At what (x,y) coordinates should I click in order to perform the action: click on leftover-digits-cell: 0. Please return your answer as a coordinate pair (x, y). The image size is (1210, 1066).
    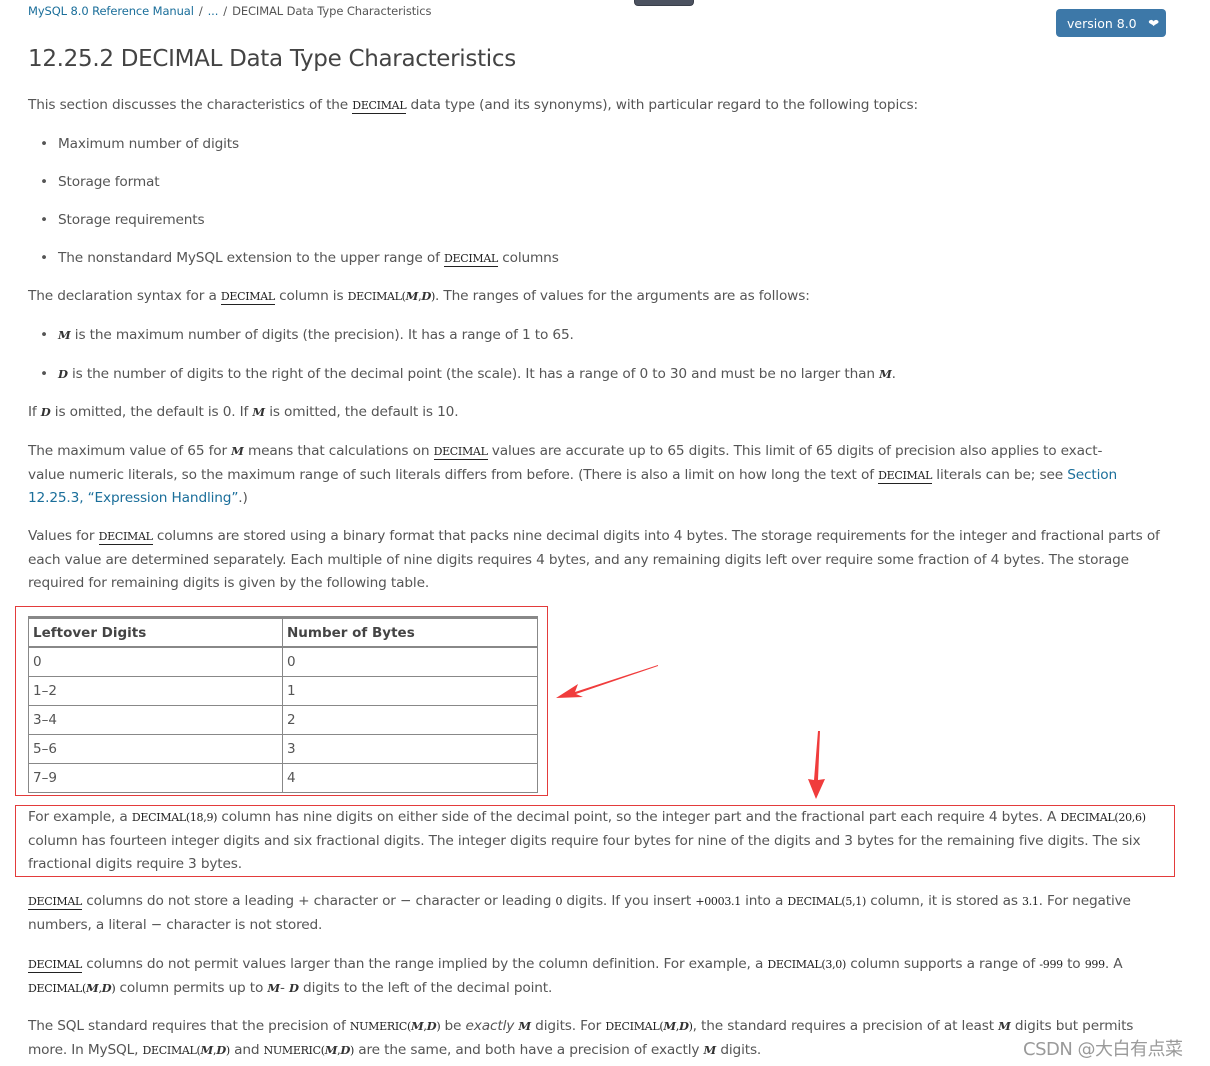
    Looking at the image, I should click on (155, 661).